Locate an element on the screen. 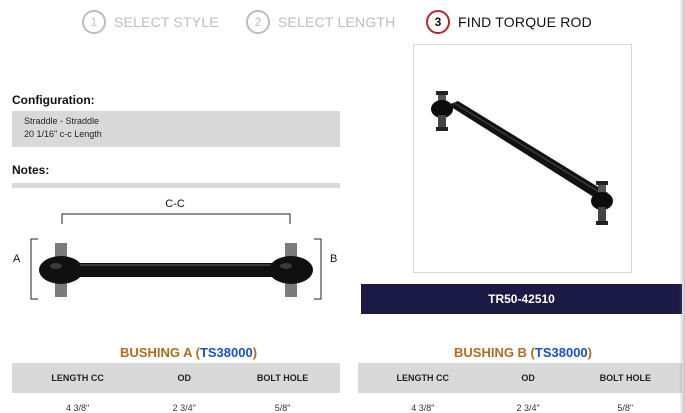 The image size is (685, 413). step-label-select-length: SELECT LENGTH is located at coordinates (337, 22).